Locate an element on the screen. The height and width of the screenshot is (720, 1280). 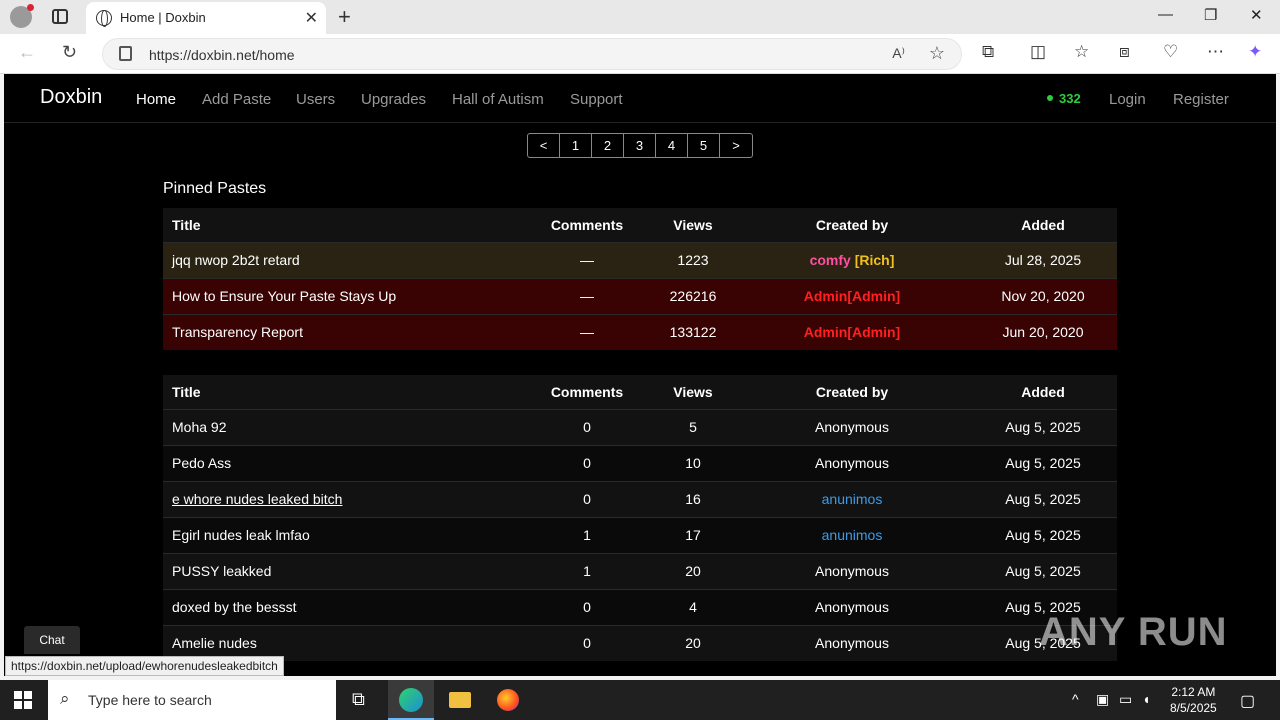
paste-author: comfy [Rich] is located at coordinates (852, 259).